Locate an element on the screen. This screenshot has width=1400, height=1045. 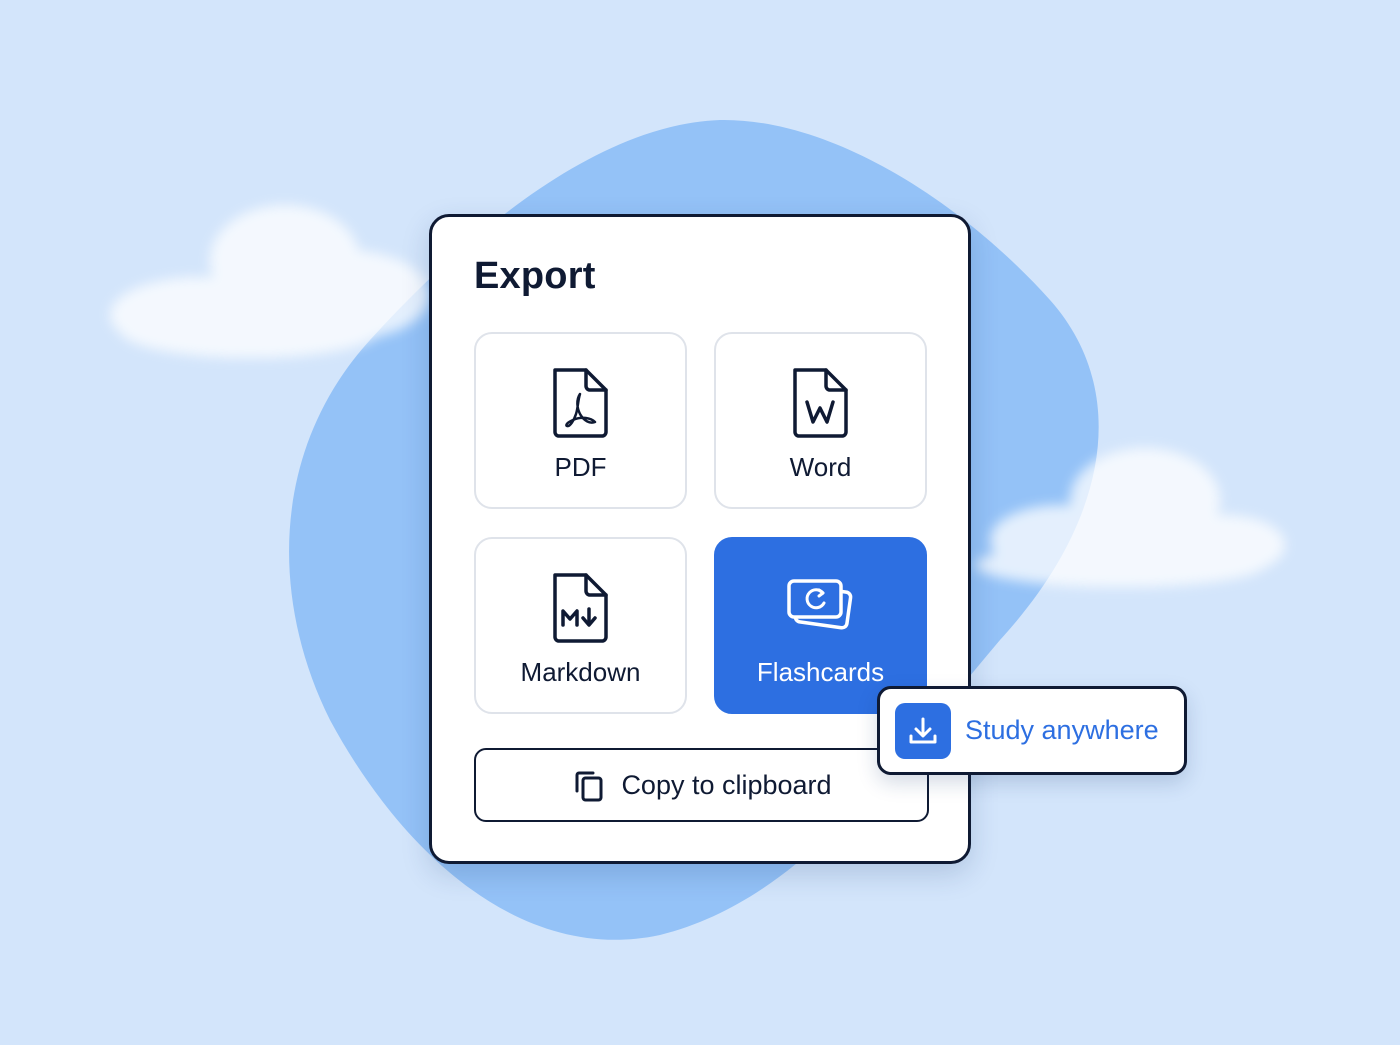
export-pdf-button: PDF is located at coordinates (580, 420).